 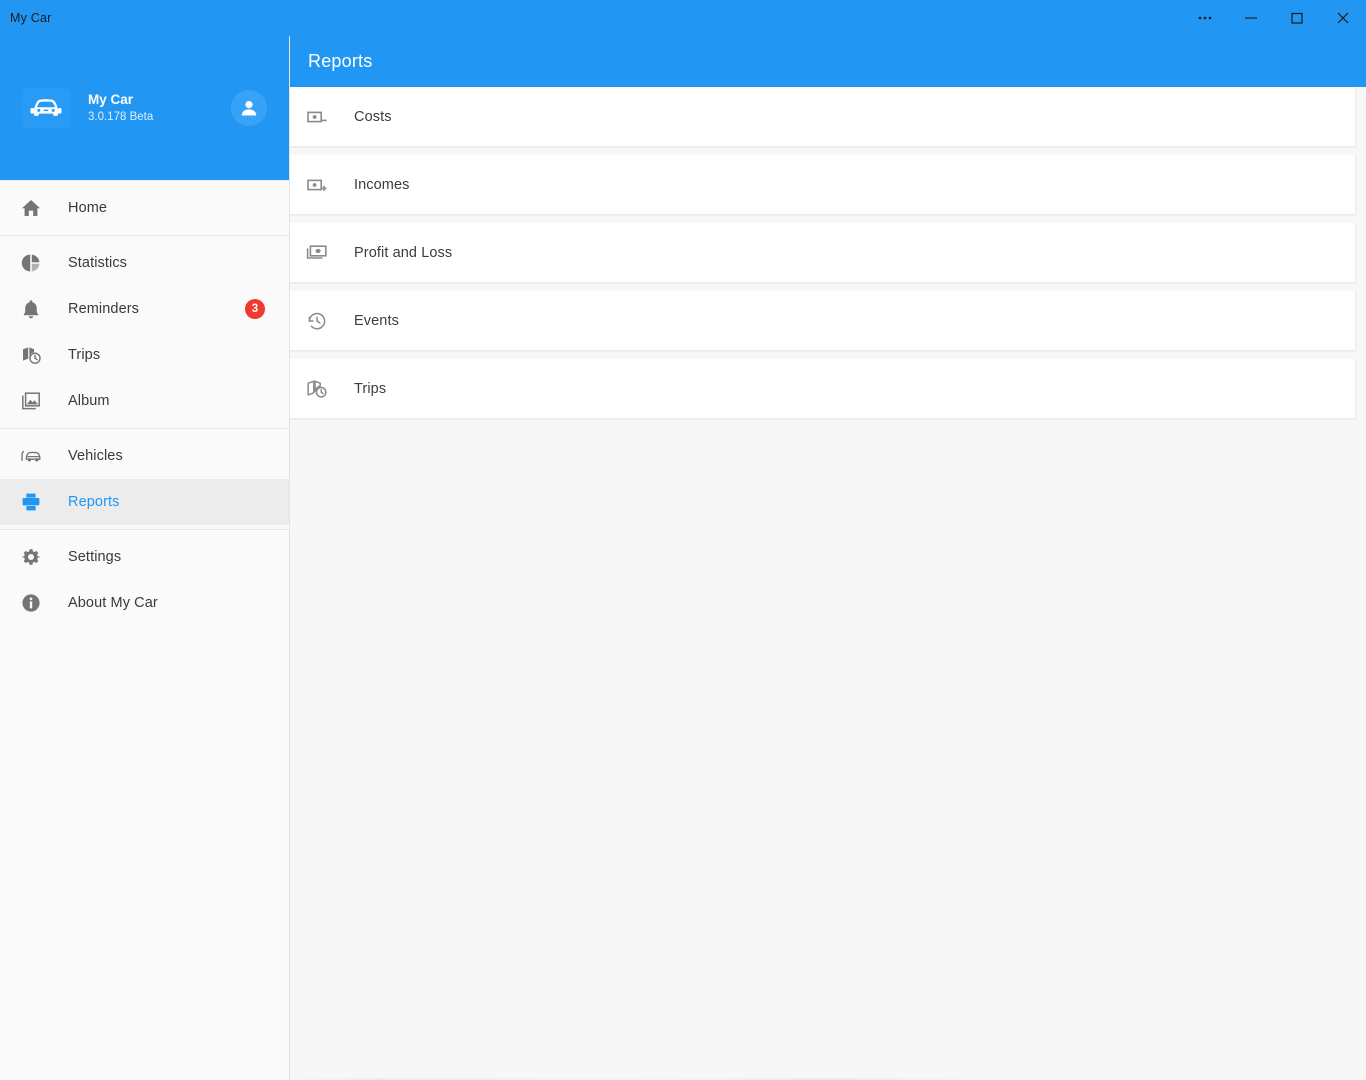 I want to click on info-icon, so click(x=31, y=603).